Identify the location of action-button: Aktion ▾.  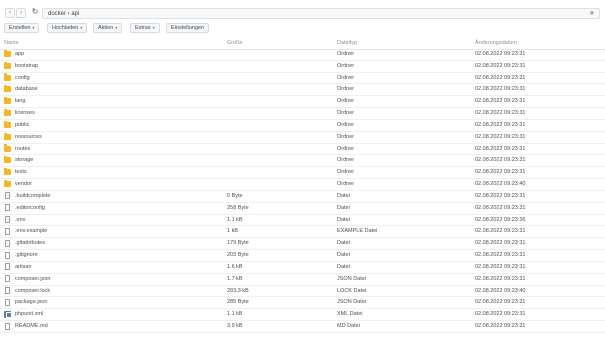
(108, 28).